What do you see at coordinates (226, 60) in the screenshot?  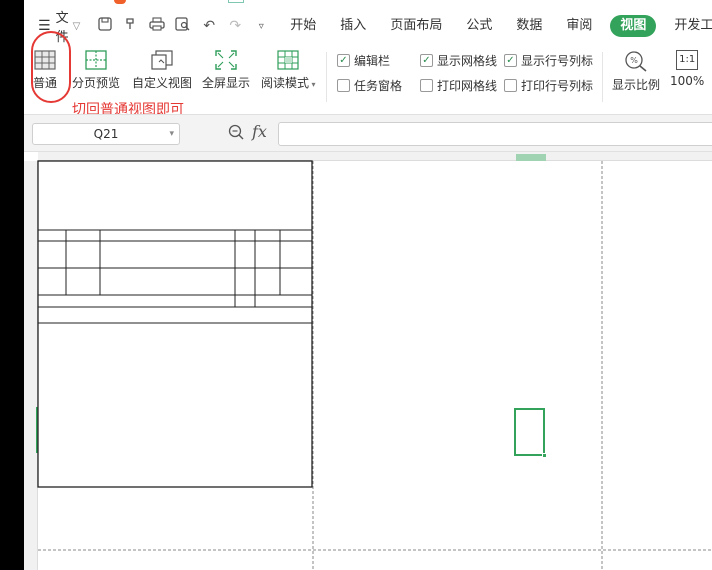 I see `expand-icon` at bounding box center [226, 60].